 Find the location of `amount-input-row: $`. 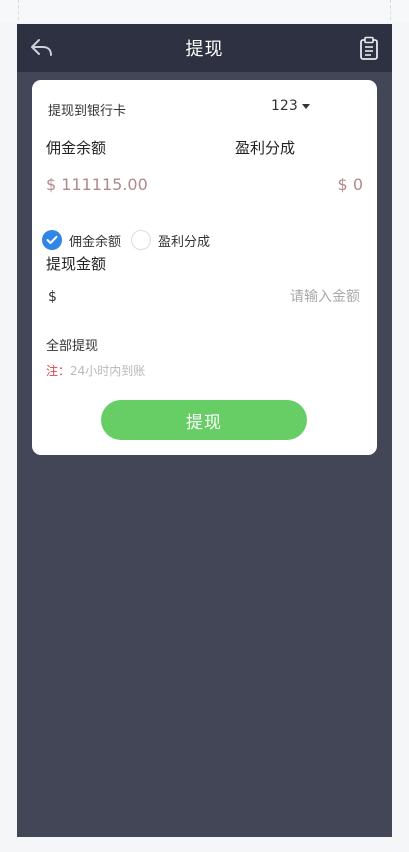

amount-input-row: $ is located at coordinates (204, 298).